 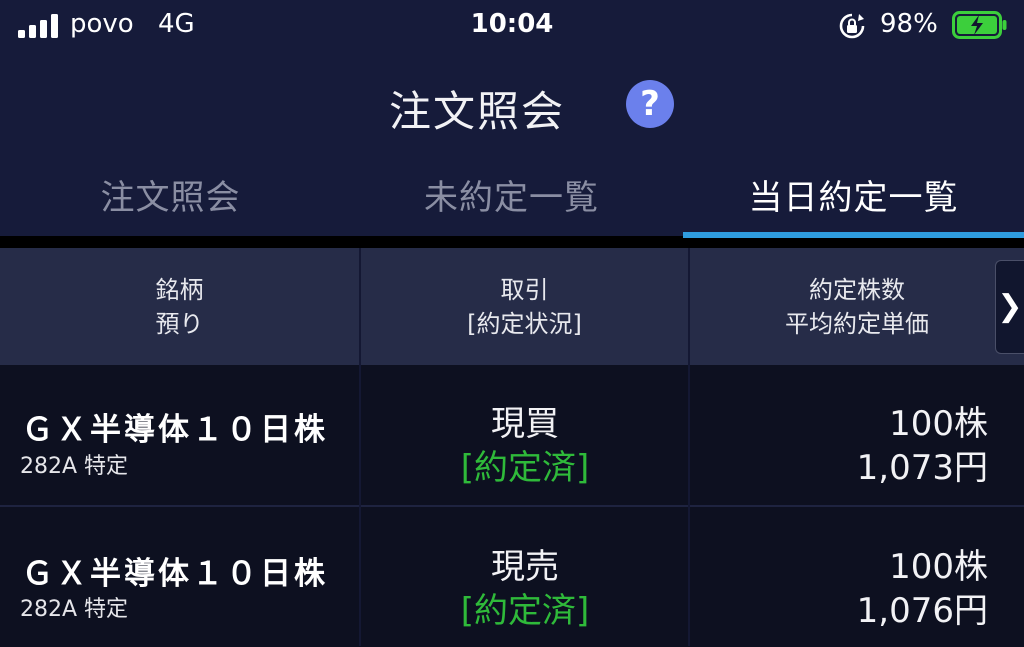 What do you see at coordinates (853, 235) in the screenshot?
I see `active-tab-indicator` at bounding box center [853, 235].